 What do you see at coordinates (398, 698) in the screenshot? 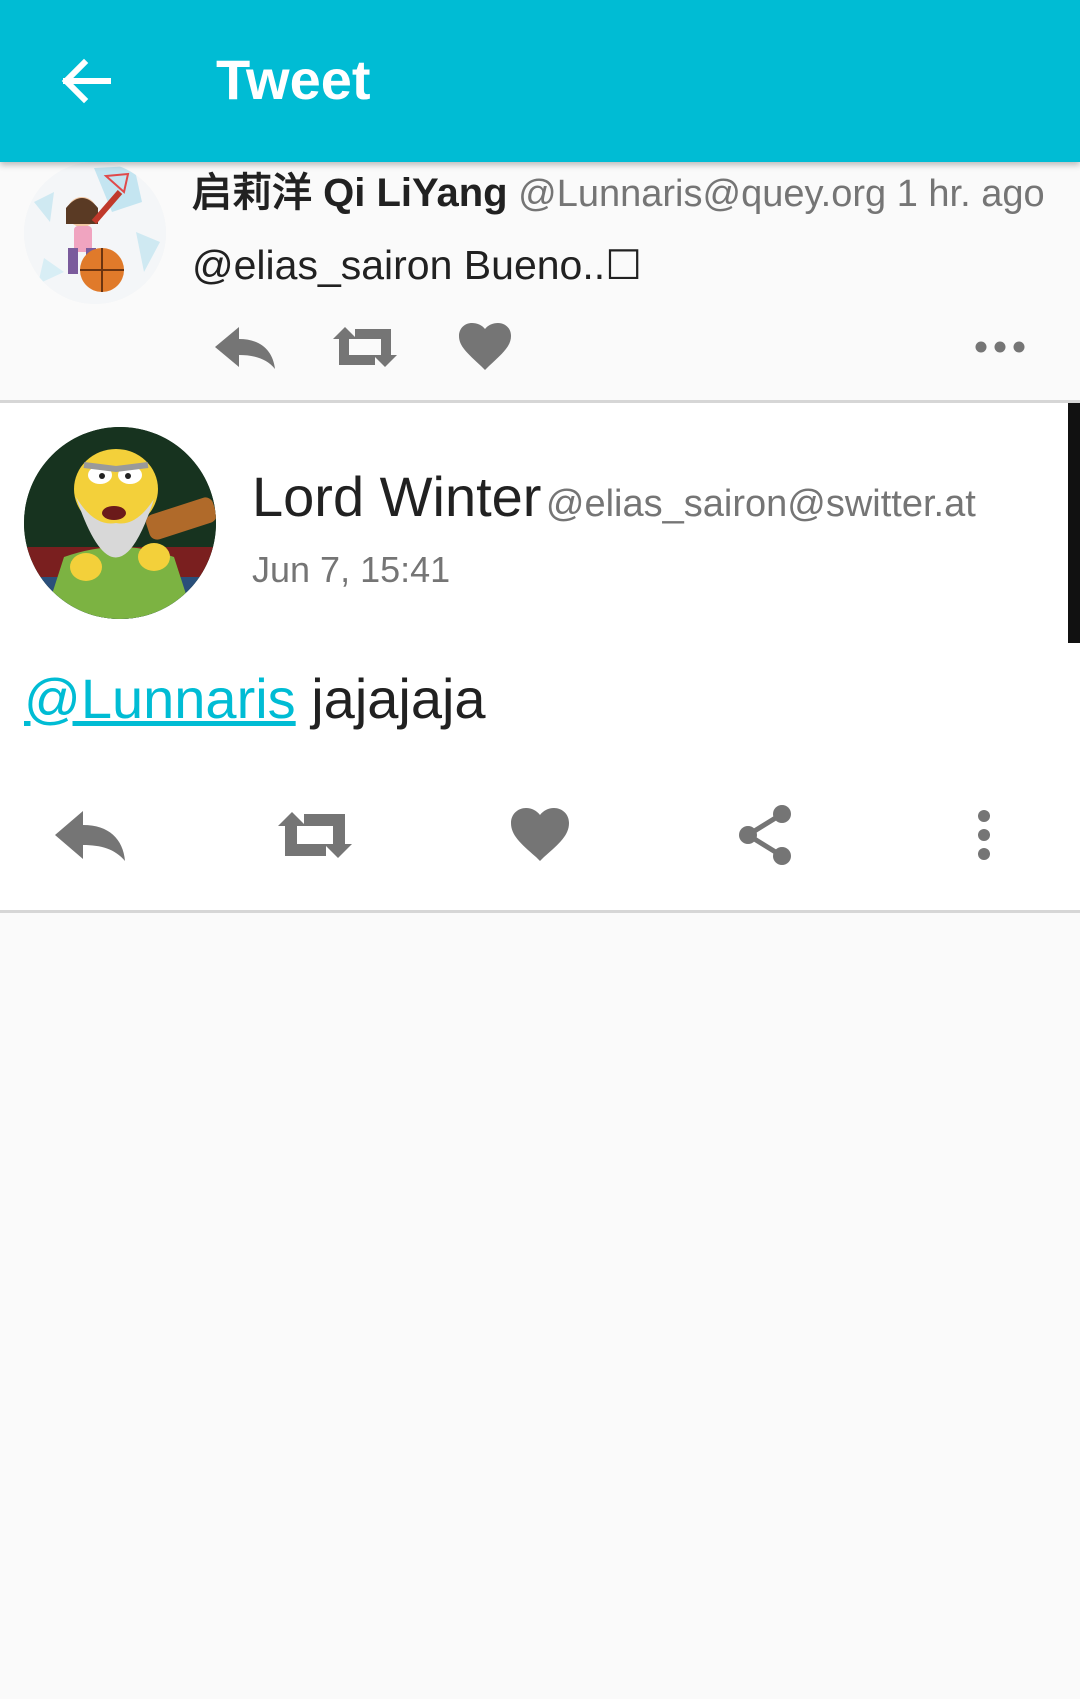
I see `tweet-body: jajajaja` at bounding box center [398, 698].